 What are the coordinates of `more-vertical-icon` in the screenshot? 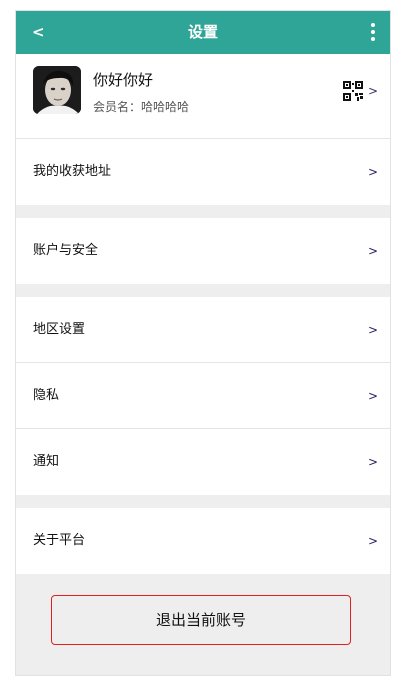 It's located at (373, 33).